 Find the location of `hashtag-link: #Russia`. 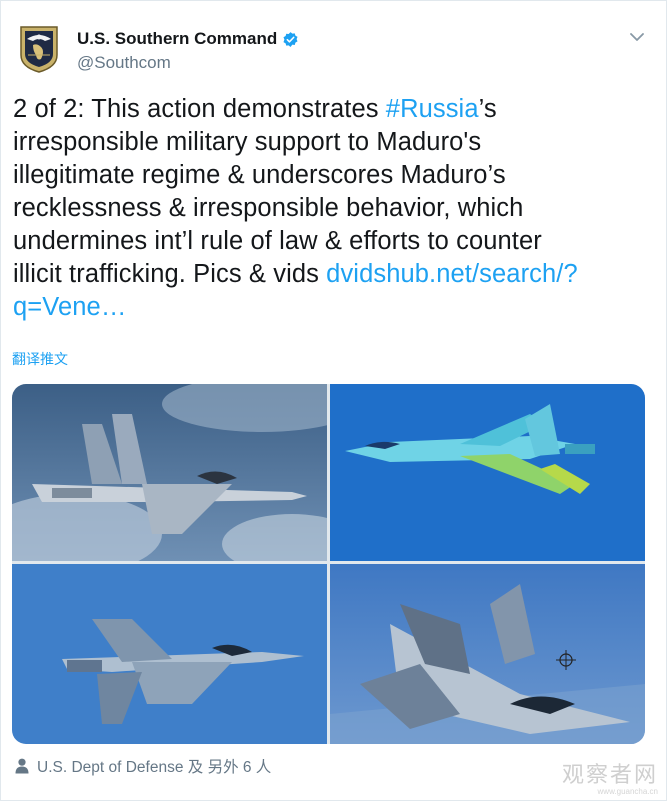

hashtag-link: #Russia is located at coordinates (432, 109).